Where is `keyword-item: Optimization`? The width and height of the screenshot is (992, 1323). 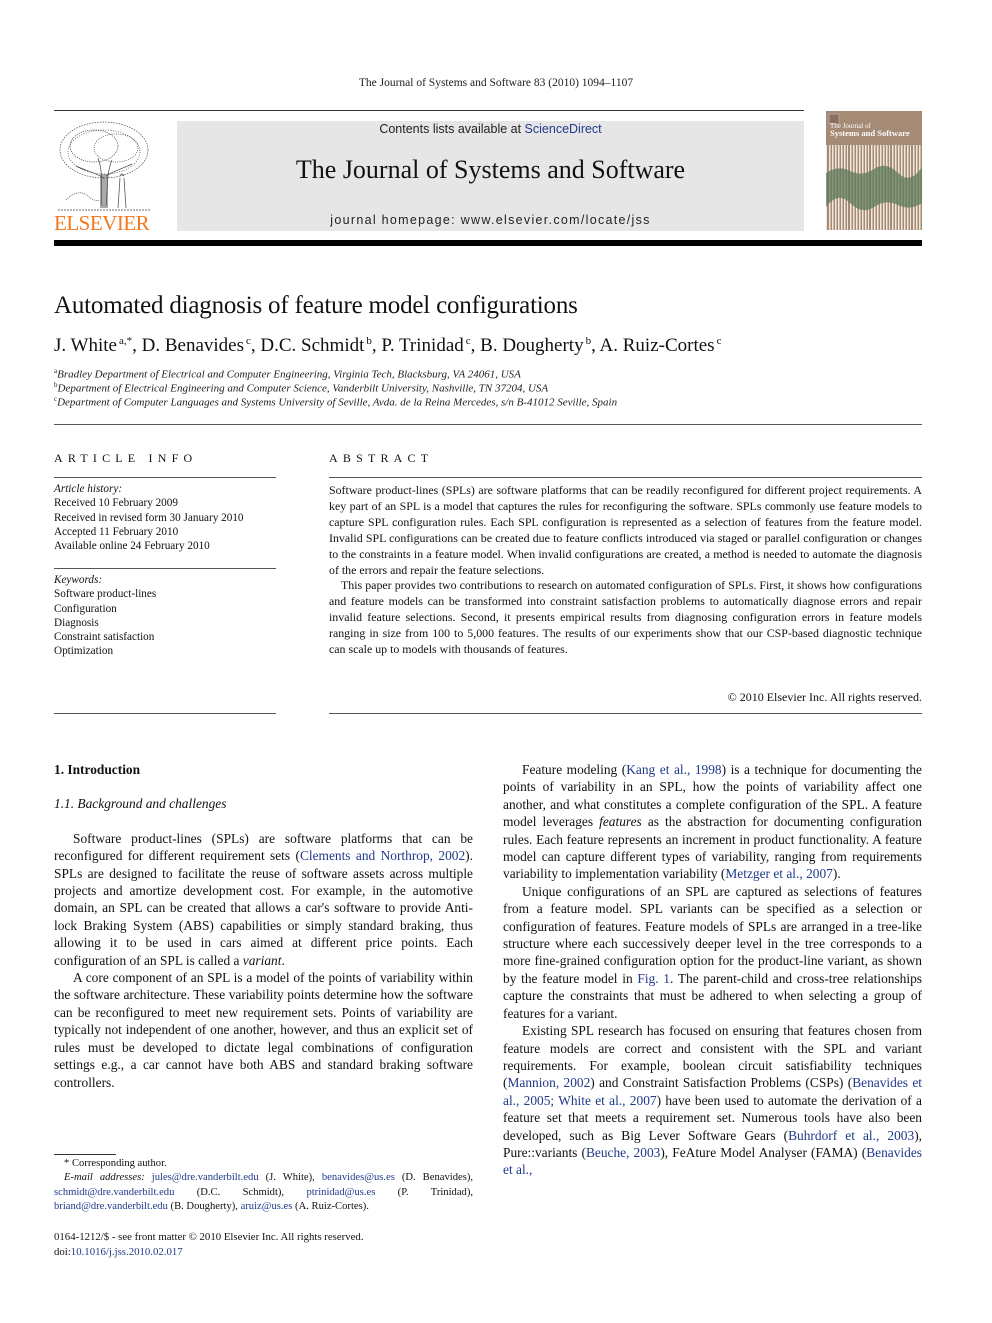 keyword-item: Optimization is located at coordinates (84, 651).